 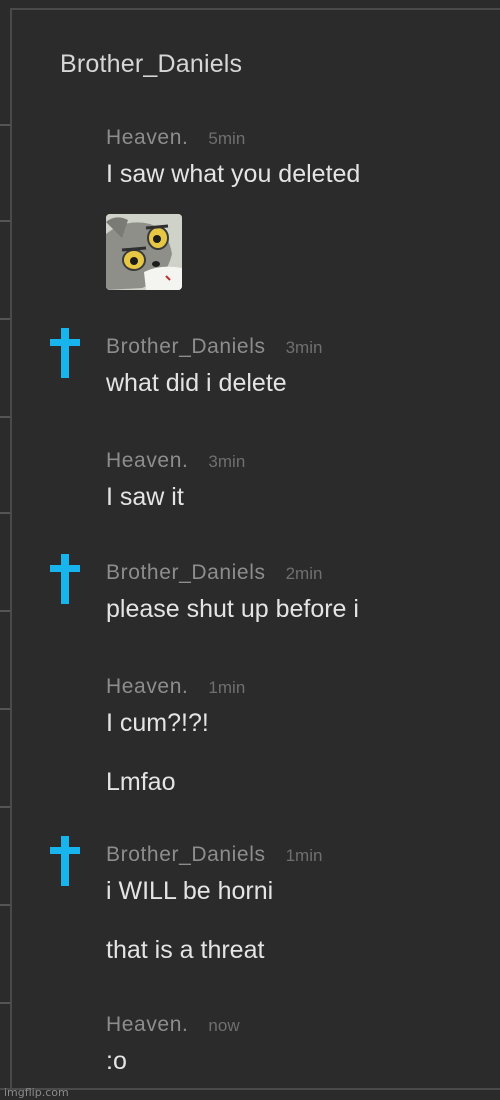 What do you see at coordinates (232, 609) in the screenshot?
I see `message-text: please shut up before i` at bounding box center [232, 609].